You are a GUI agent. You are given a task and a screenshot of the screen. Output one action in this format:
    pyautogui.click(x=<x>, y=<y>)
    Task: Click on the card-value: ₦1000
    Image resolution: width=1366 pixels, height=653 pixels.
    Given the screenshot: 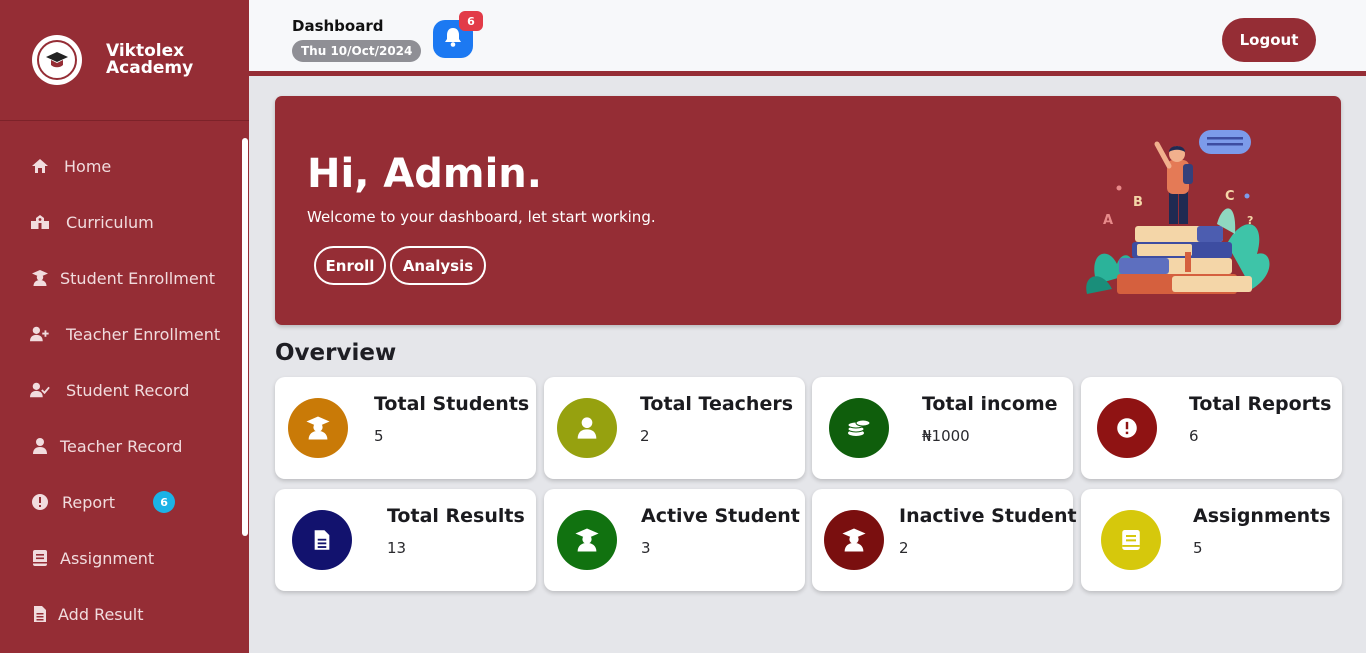 What is the action you would take?
    pyautogui.click(x=946, y=436)
    